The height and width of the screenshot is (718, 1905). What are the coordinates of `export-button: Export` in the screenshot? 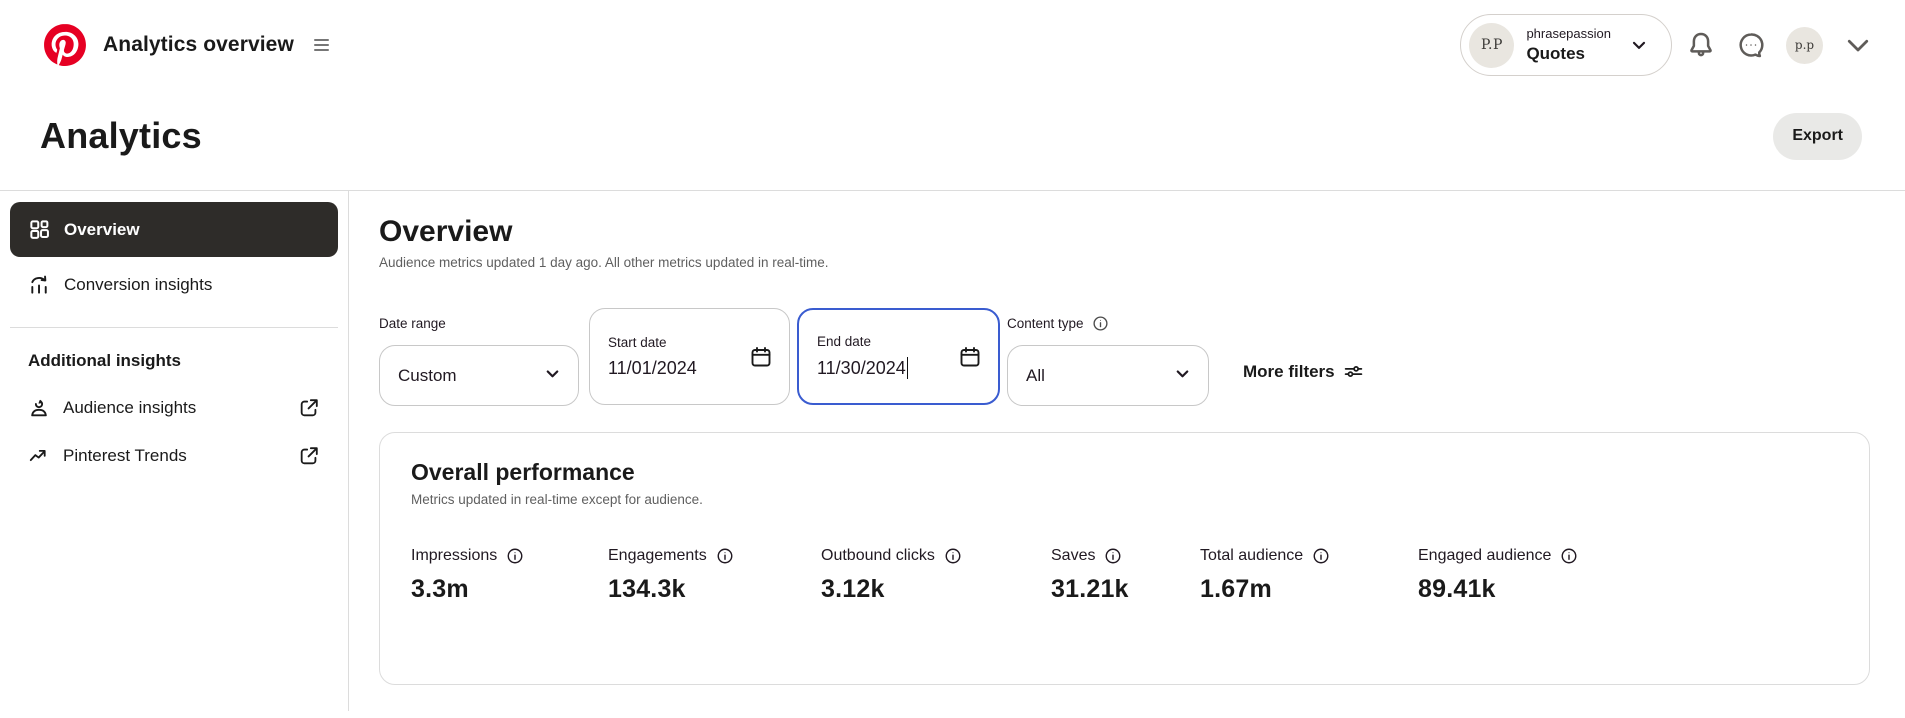 It's located at (1817, 136).